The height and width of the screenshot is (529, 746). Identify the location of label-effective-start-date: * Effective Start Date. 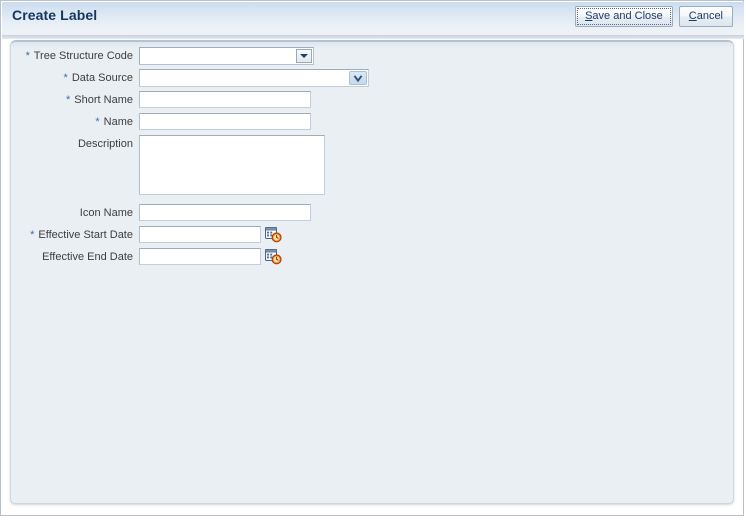
(75, 235).